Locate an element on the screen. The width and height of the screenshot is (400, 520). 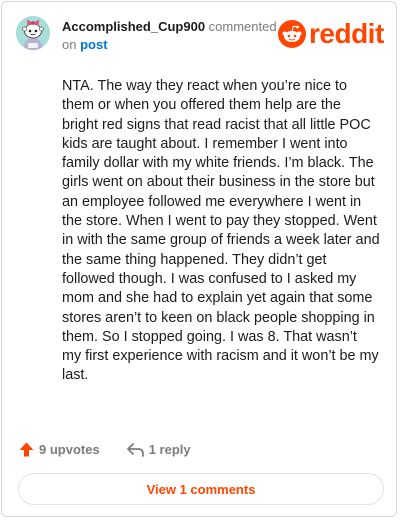
post-link: post is located at coordinates (93, 44).